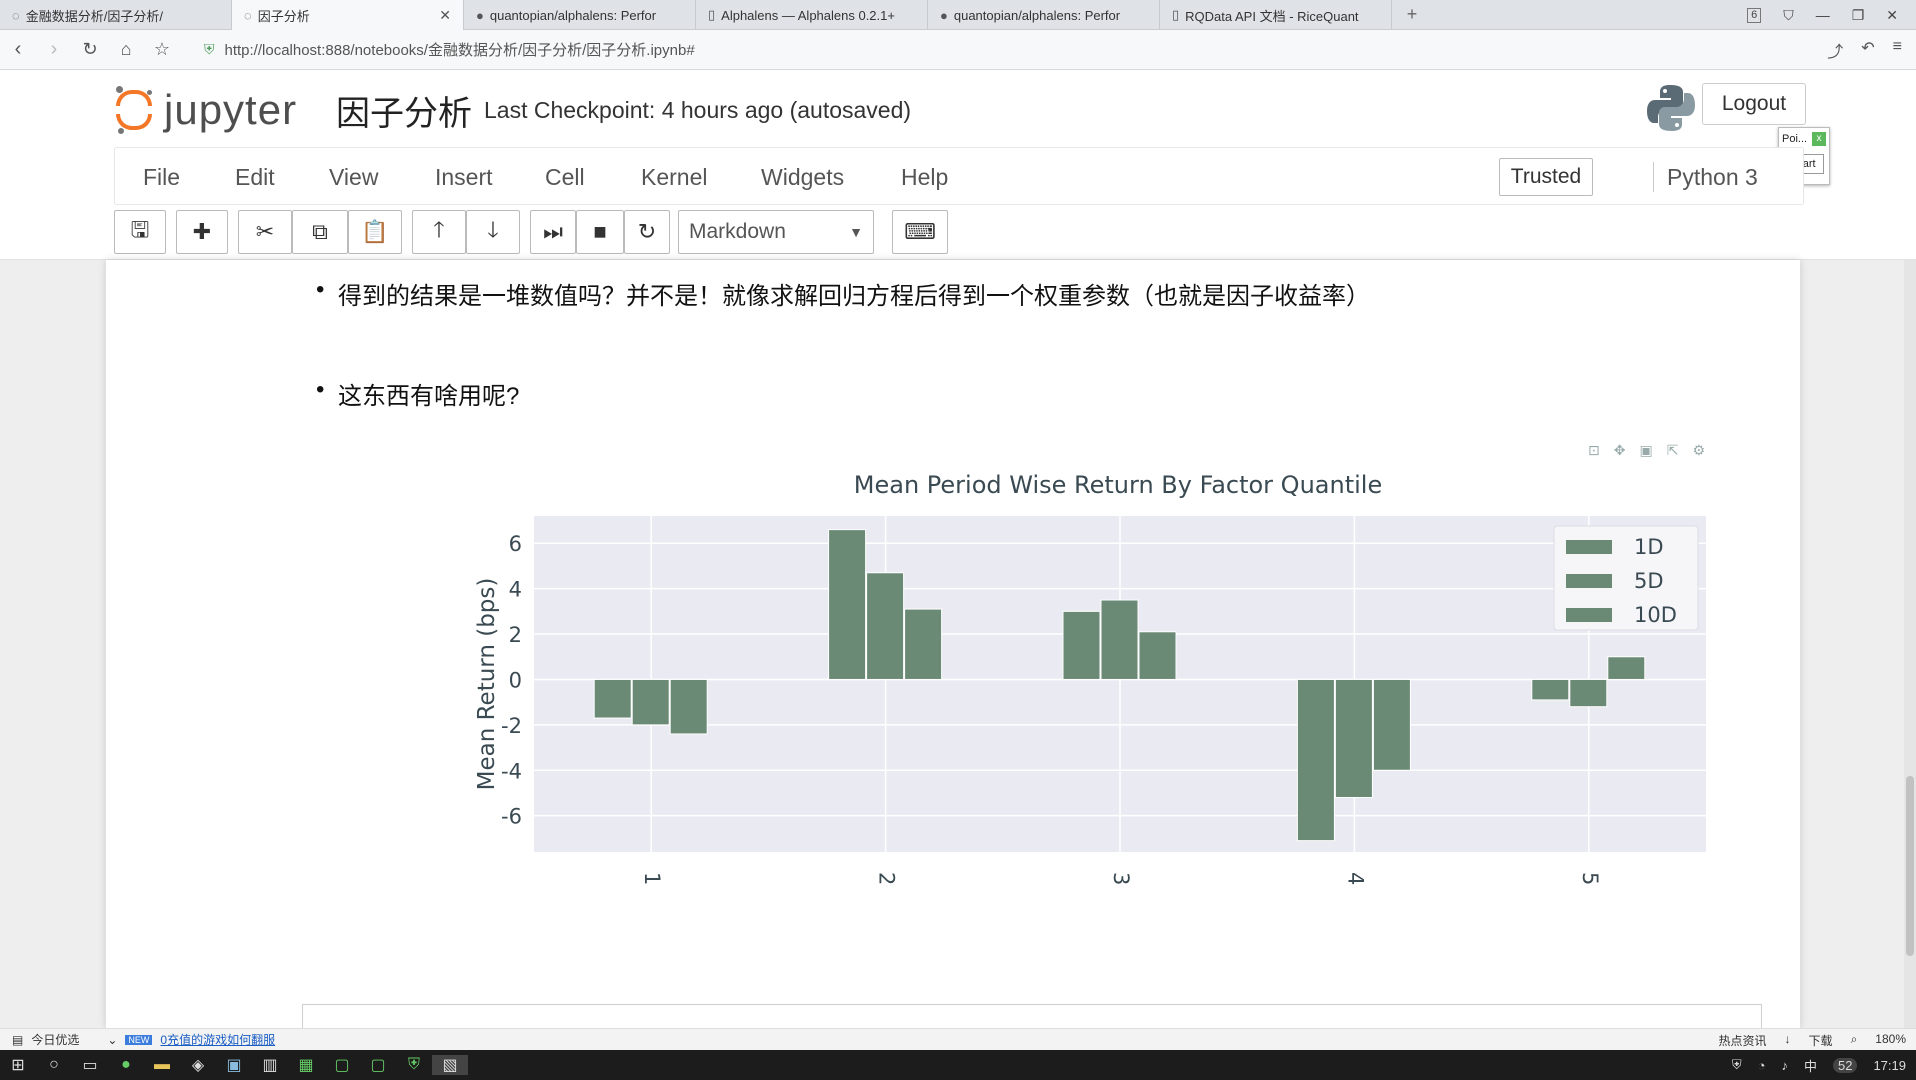 The width and height of the screenshot is (1916, 1080). I want to click on menu-edit: Edit, so click(255, 177).